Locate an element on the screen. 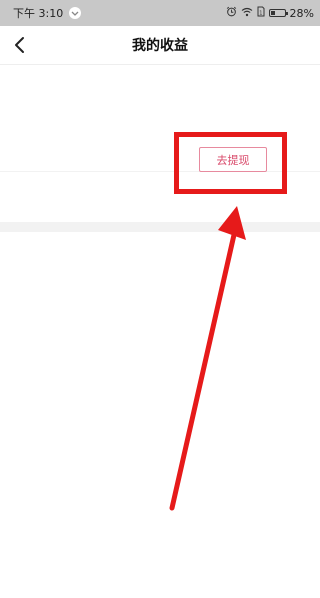  header: 我的收益 is located at coordinates (160, 45).